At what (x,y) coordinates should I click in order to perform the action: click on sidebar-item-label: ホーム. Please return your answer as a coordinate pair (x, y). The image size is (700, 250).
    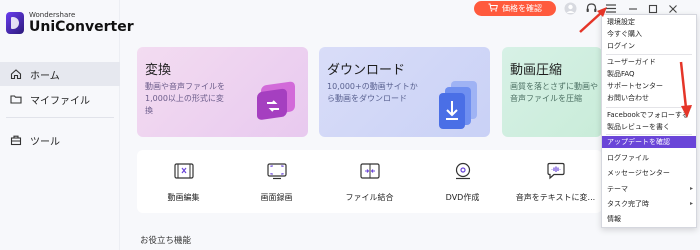
    Looking at the image, I should click on (45, 76).